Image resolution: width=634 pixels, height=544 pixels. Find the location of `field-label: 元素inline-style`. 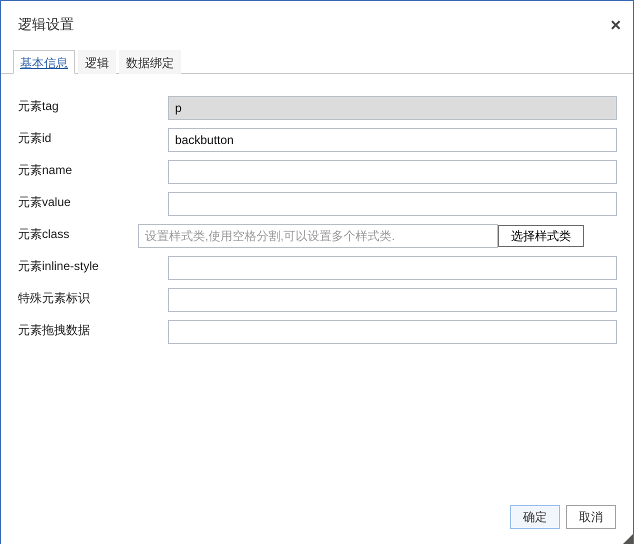

field-label: 元素inline-style is located at coordinates (59, 266).